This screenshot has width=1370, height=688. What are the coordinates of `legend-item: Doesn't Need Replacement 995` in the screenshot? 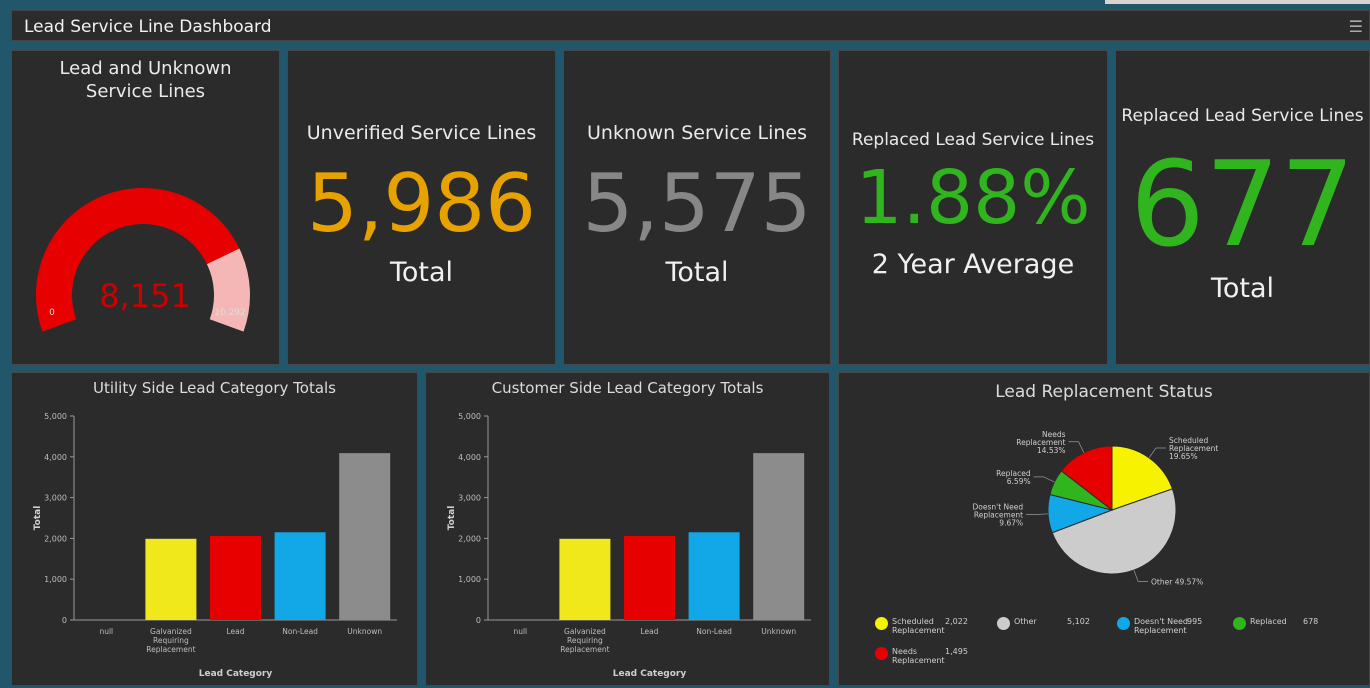 It's located at (1160, 626).